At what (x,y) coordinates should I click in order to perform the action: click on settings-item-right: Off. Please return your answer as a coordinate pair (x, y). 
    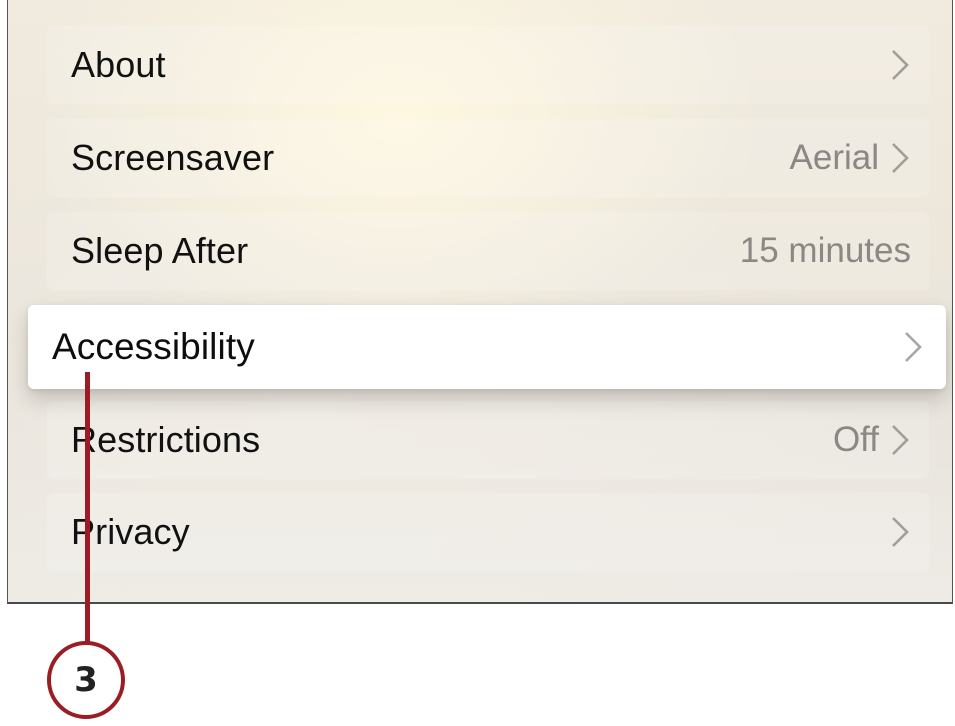
    Looking at the image, I should click on (872, 440).